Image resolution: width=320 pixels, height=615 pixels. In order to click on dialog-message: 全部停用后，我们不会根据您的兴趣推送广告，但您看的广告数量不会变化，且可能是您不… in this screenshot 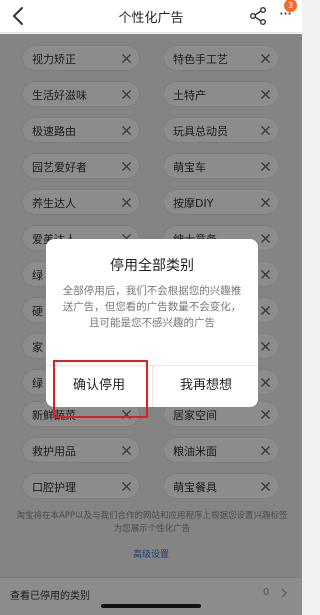, I will do `click(152, 307)`.